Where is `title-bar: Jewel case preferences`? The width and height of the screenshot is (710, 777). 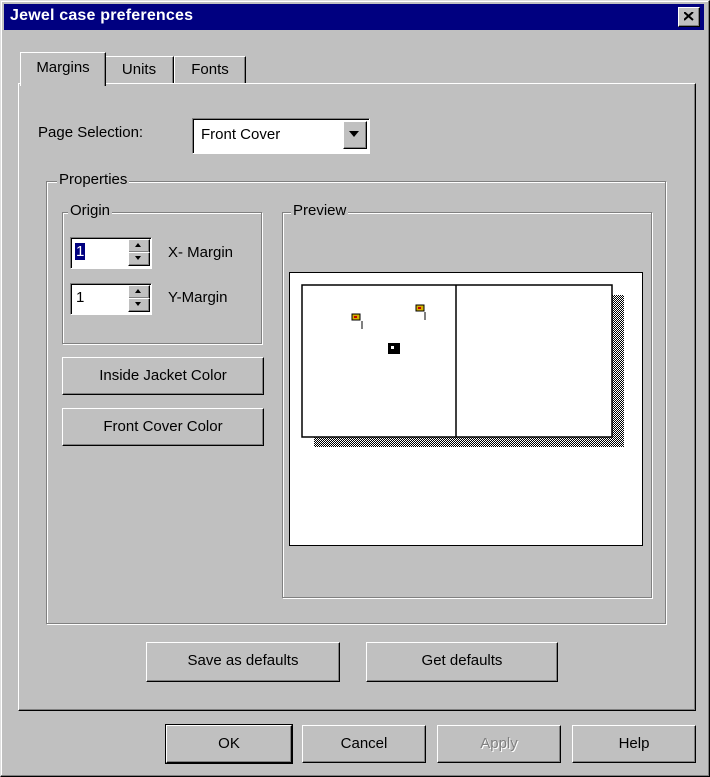 title-bar: Jewel case preferences is located at coordinates (354, 17).